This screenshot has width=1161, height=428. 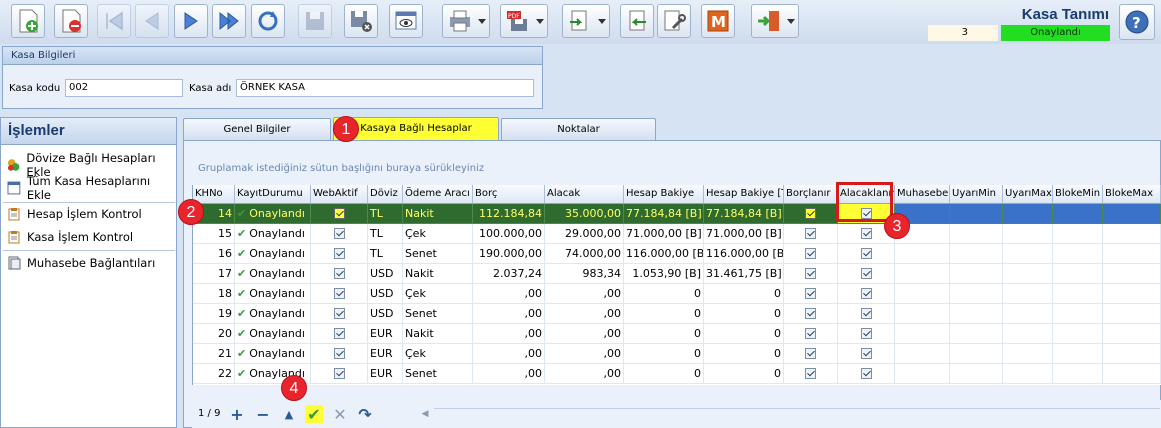 What do you see at coordinates (677, 334) in the screenshot?
I see `table-row: 20 ✔ Onaylandı EUR Nakit ,00,00 0 0` at bounding box center [677, 334].